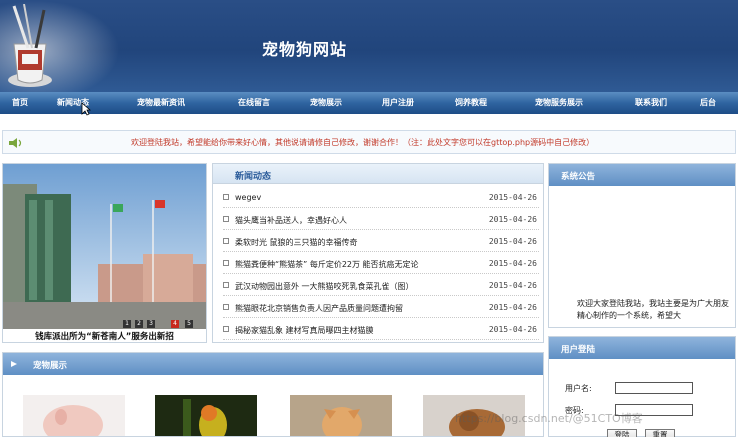 This screenshot has width=738, height=437. What do you see at coordinates (189, 324) in the screenshot?
I see `banner-page-5: 5` at bounding box center [189, 324].